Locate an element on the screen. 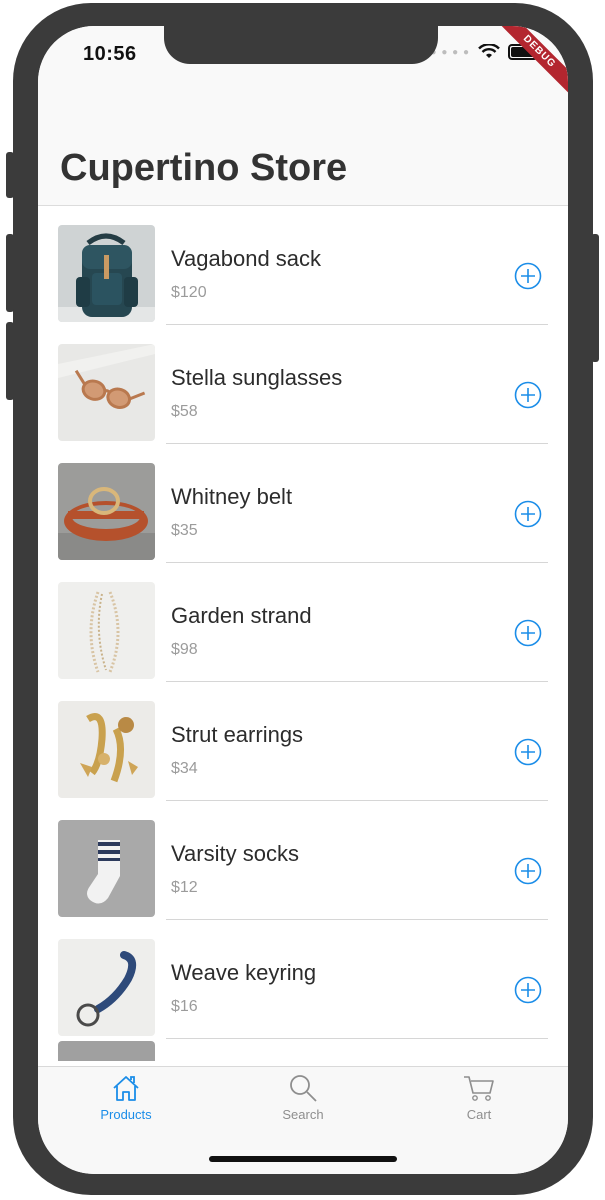 This screenshot has width=605, height=1200. tab-label: Search is located at coordinates (303, 1114).